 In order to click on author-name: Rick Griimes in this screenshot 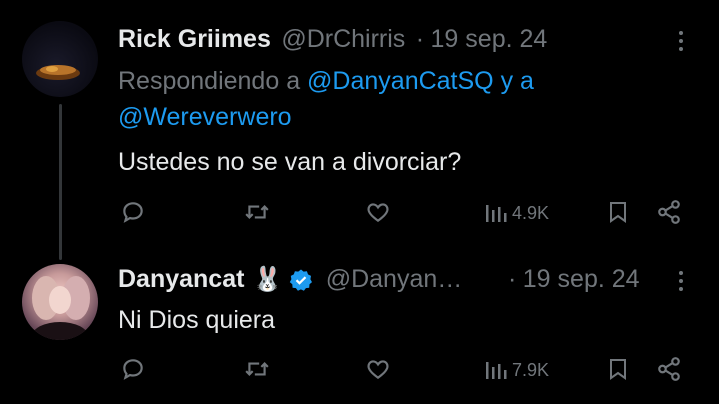, I will do `click(194, 39)`.